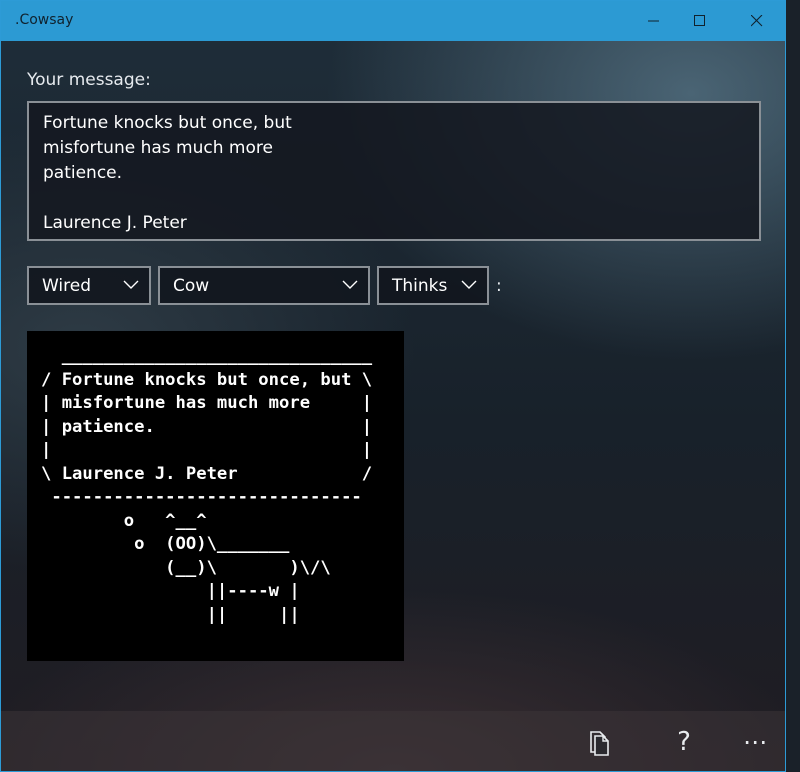  Describe the element at coordinates (44, 20) in the screenshot. I see `window-title: .Cowsay` at that location.